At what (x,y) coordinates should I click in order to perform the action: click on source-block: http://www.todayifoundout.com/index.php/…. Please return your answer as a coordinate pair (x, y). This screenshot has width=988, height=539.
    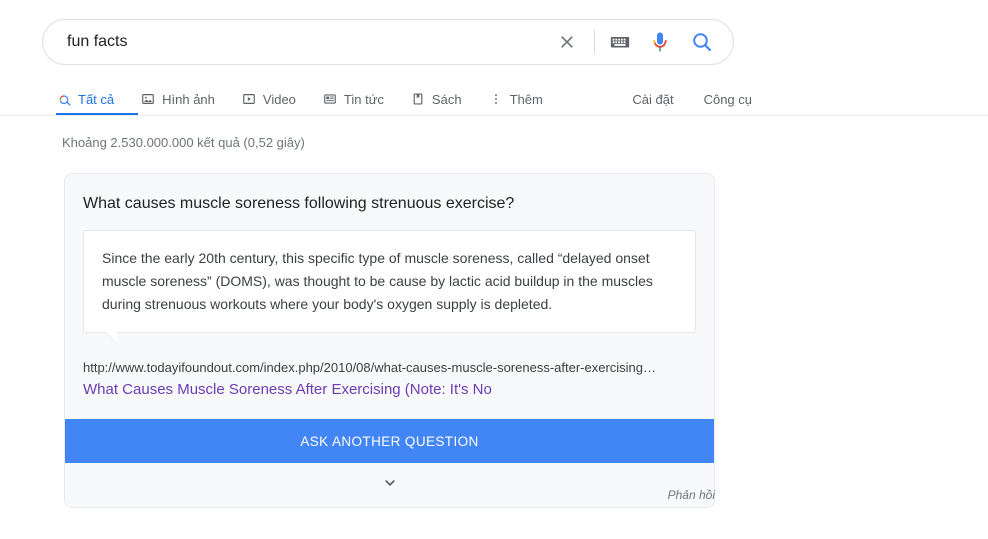
    Looking at the image, I should click on (389, 367).